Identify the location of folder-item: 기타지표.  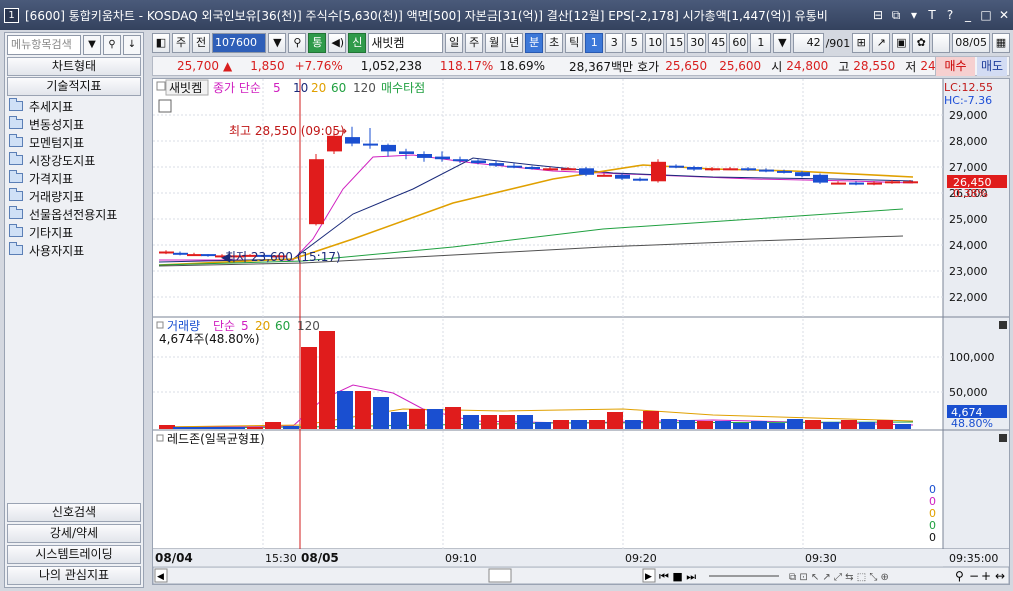
(74, 232).